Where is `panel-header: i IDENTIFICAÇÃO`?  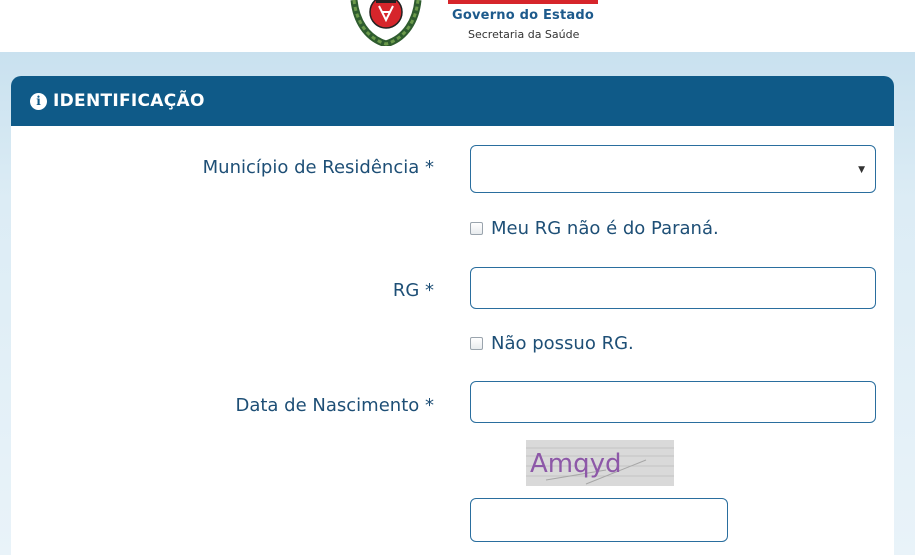
panel-header: i IDENTIFICAÇÃO is located at coordinates (452, 101).